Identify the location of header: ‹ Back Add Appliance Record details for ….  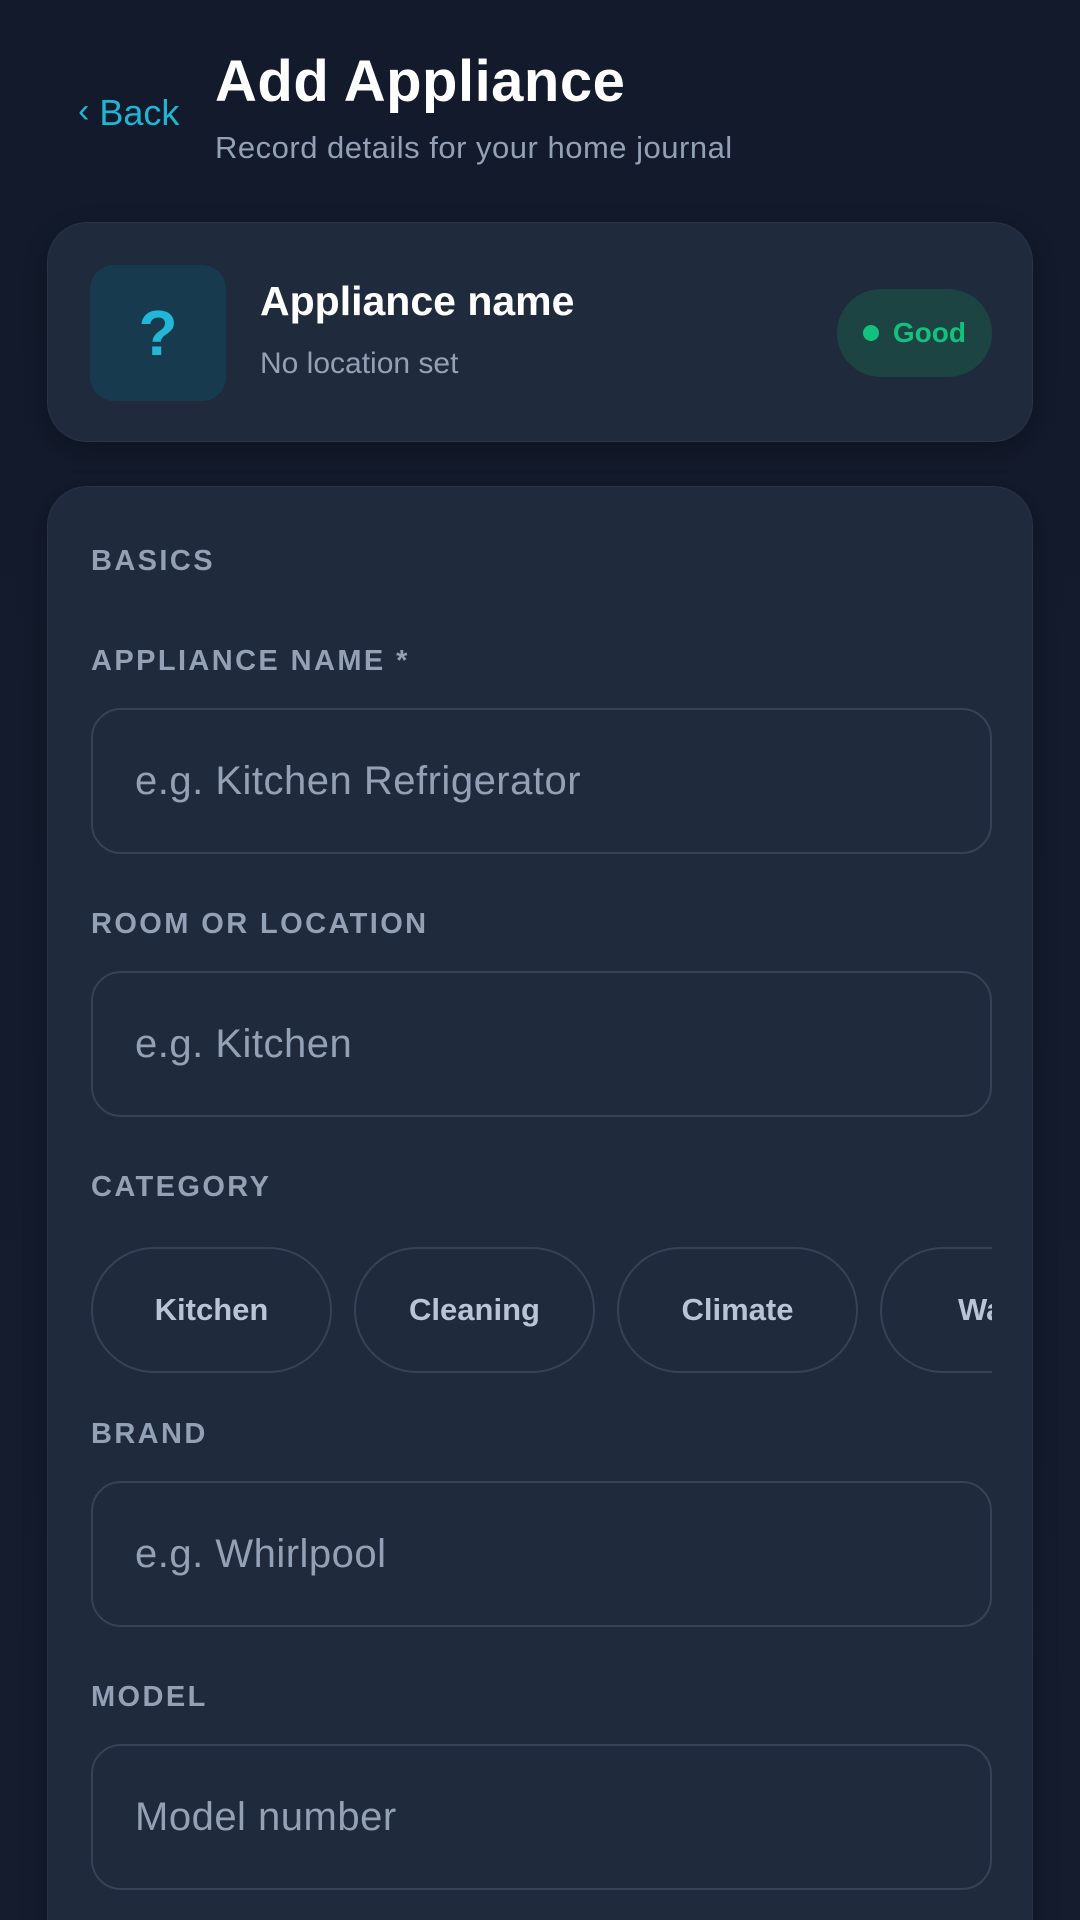
(540, 100).